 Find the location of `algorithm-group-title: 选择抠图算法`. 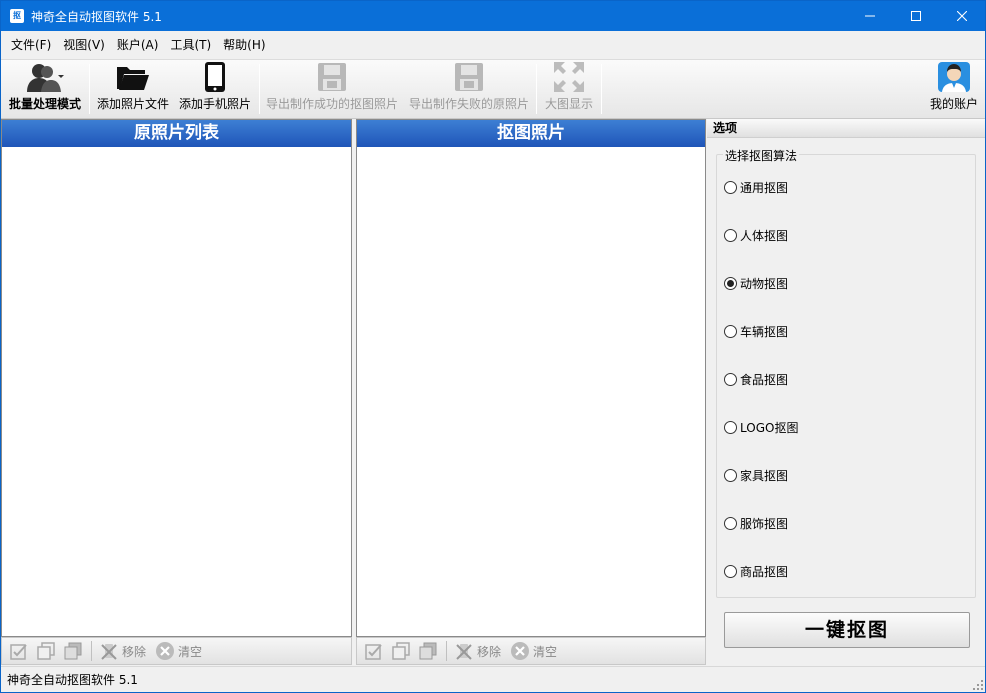

algorithm-group-title: 选择抠图算法 is located at coordinates (761, 155).